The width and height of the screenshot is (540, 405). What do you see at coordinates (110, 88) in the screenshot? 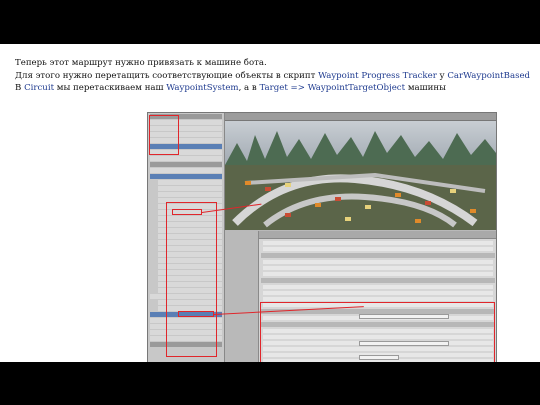
I see `line3-mid: мы перетаскиваем наш` at bounding box center [110, 88].